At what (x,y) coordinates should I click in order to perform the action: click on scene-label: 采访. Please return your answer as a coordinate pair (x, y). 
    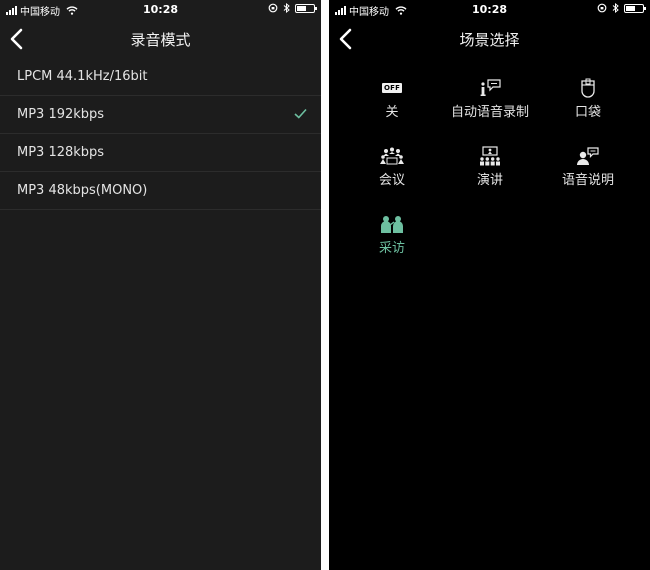
    Looking at the image, I should click on (391, 248).